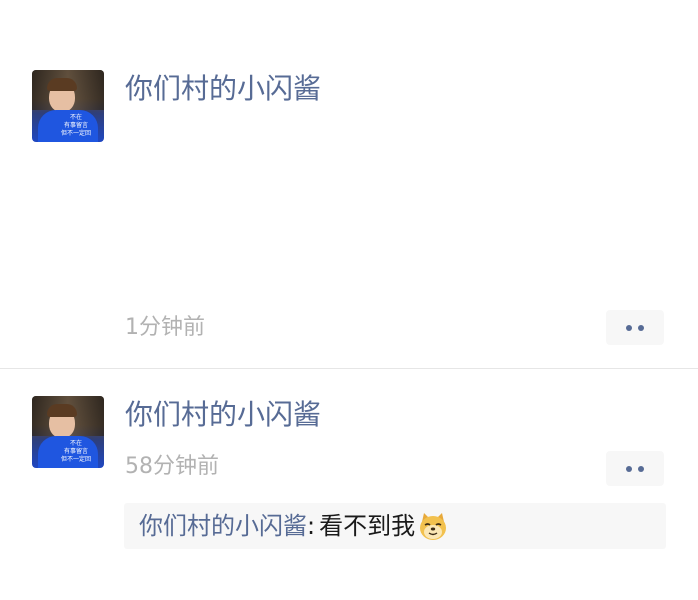  What do you see at coordinates (367, 526) in the screenshot?
I see `comment-text: 看不到我` at bounding box center [367, 526].